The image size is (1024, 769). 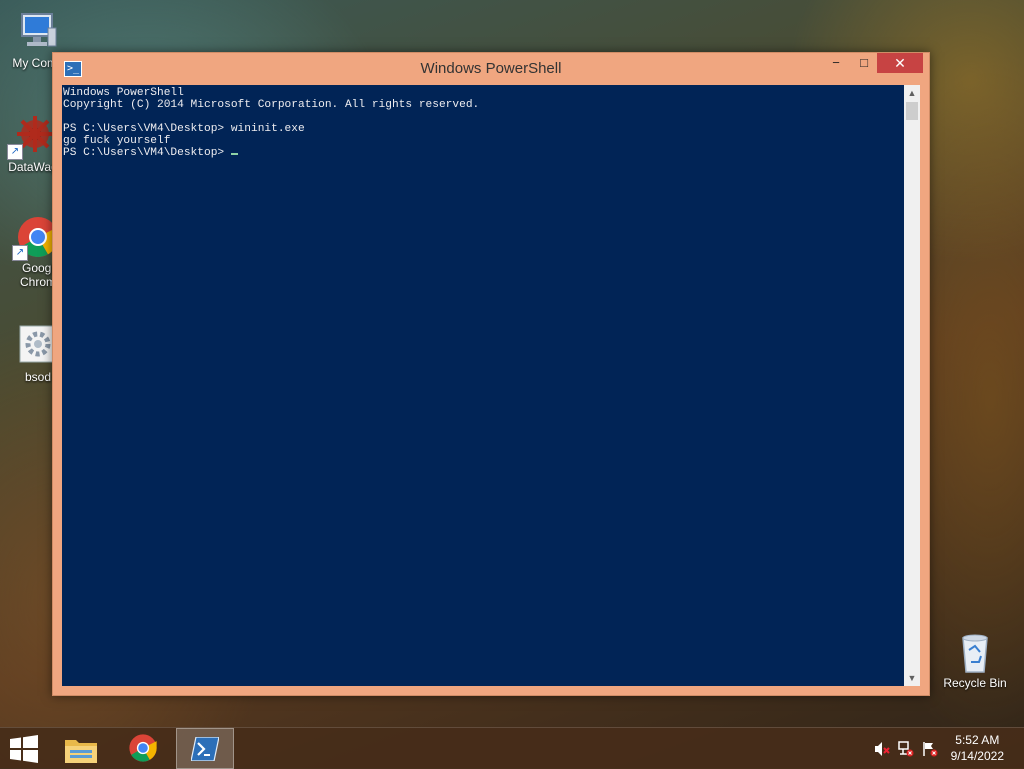 What do you see at coordinates (977, 740) in the screenshot?
I see `clock-time: 5:52 AM` at bounding box center [977, 740].